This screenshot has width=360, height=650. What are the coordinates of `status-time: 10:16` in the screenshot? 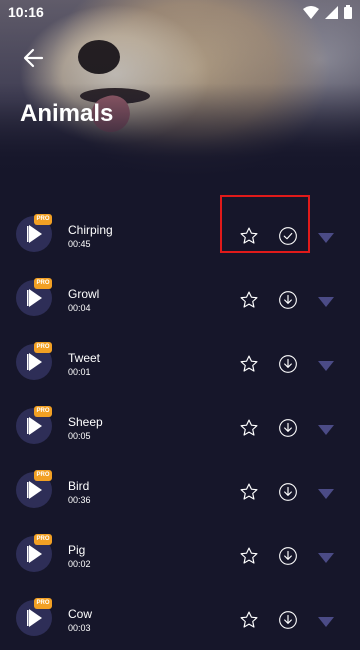 It's located at (26, 12).